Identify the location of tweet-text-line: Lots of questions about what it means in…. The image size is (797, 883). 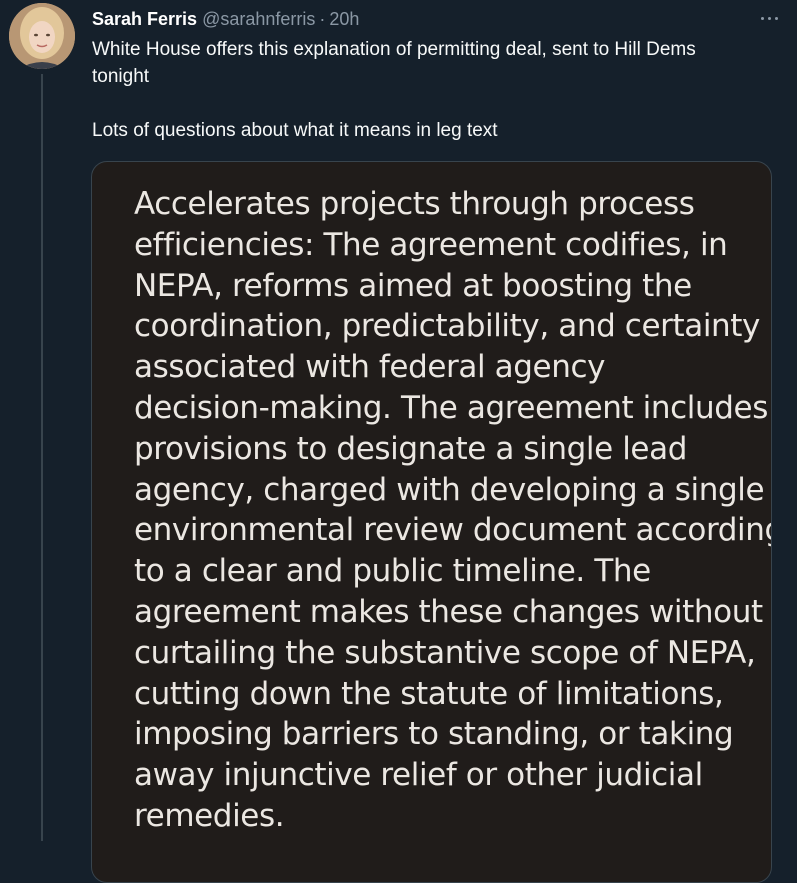
(295, 130).